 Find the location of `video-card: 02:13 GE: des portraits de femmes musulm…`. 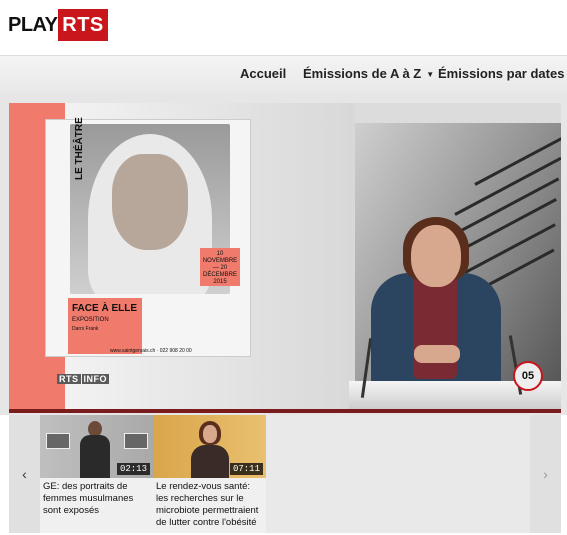

video-card: 02:13 GE: des portraits de femmes musulm… is located at coordinates (96, 474).